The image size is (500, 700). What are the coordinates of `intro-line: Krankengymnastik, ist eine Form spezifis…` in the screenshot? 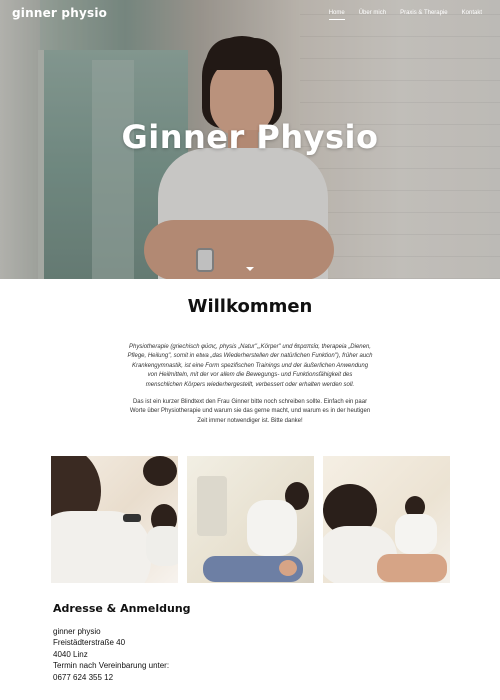 It's located at (250, 365).